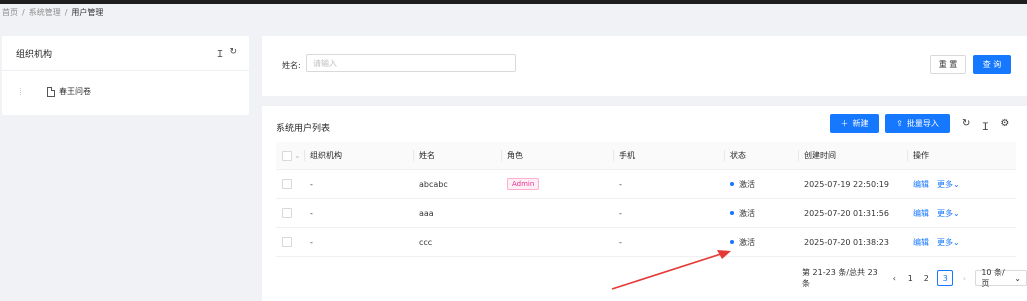 This screenshot has width=1027, height=301. Describe the element at coordinates (457, 213) in the screenshot. I see `name-cell: aaa` at that location.